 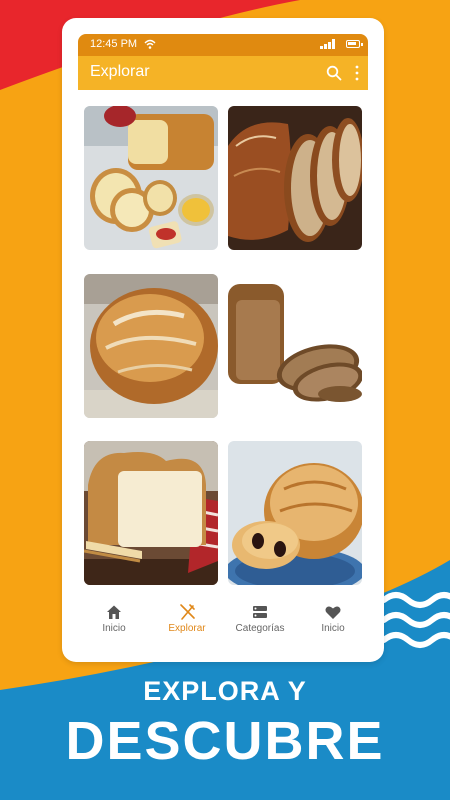 I want to click on bottom-navigation: Inicio Explorar Categorías Inicio, so click(x=223, y=625).